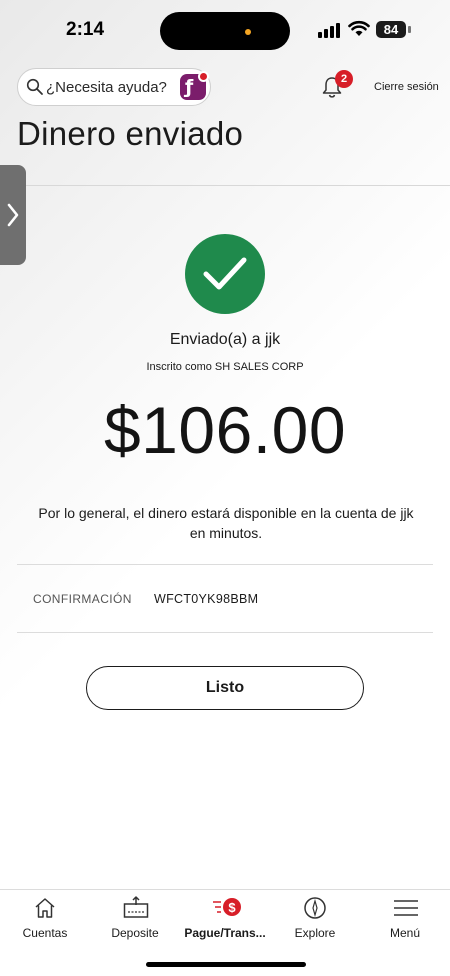 This screenshot has height=976, width=450. Describe the element at coordinates (406, 87) in the screenshot. I see `logout-link: Cierre sesión` at that location.